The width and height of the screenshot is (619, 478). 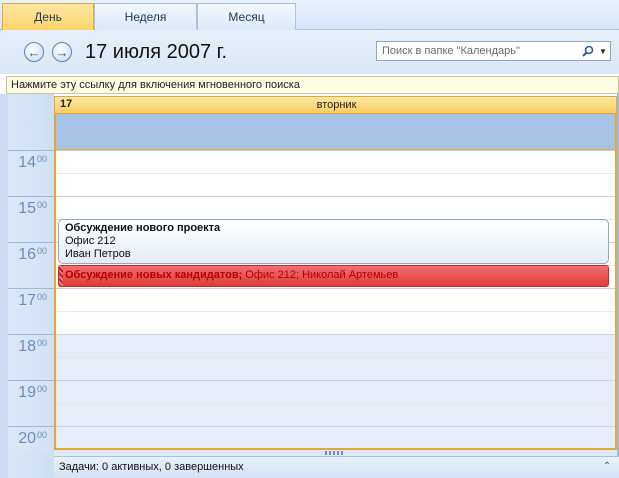 I want to click on date-title: 17 июля 2007 г., so click(x=156, y=52).